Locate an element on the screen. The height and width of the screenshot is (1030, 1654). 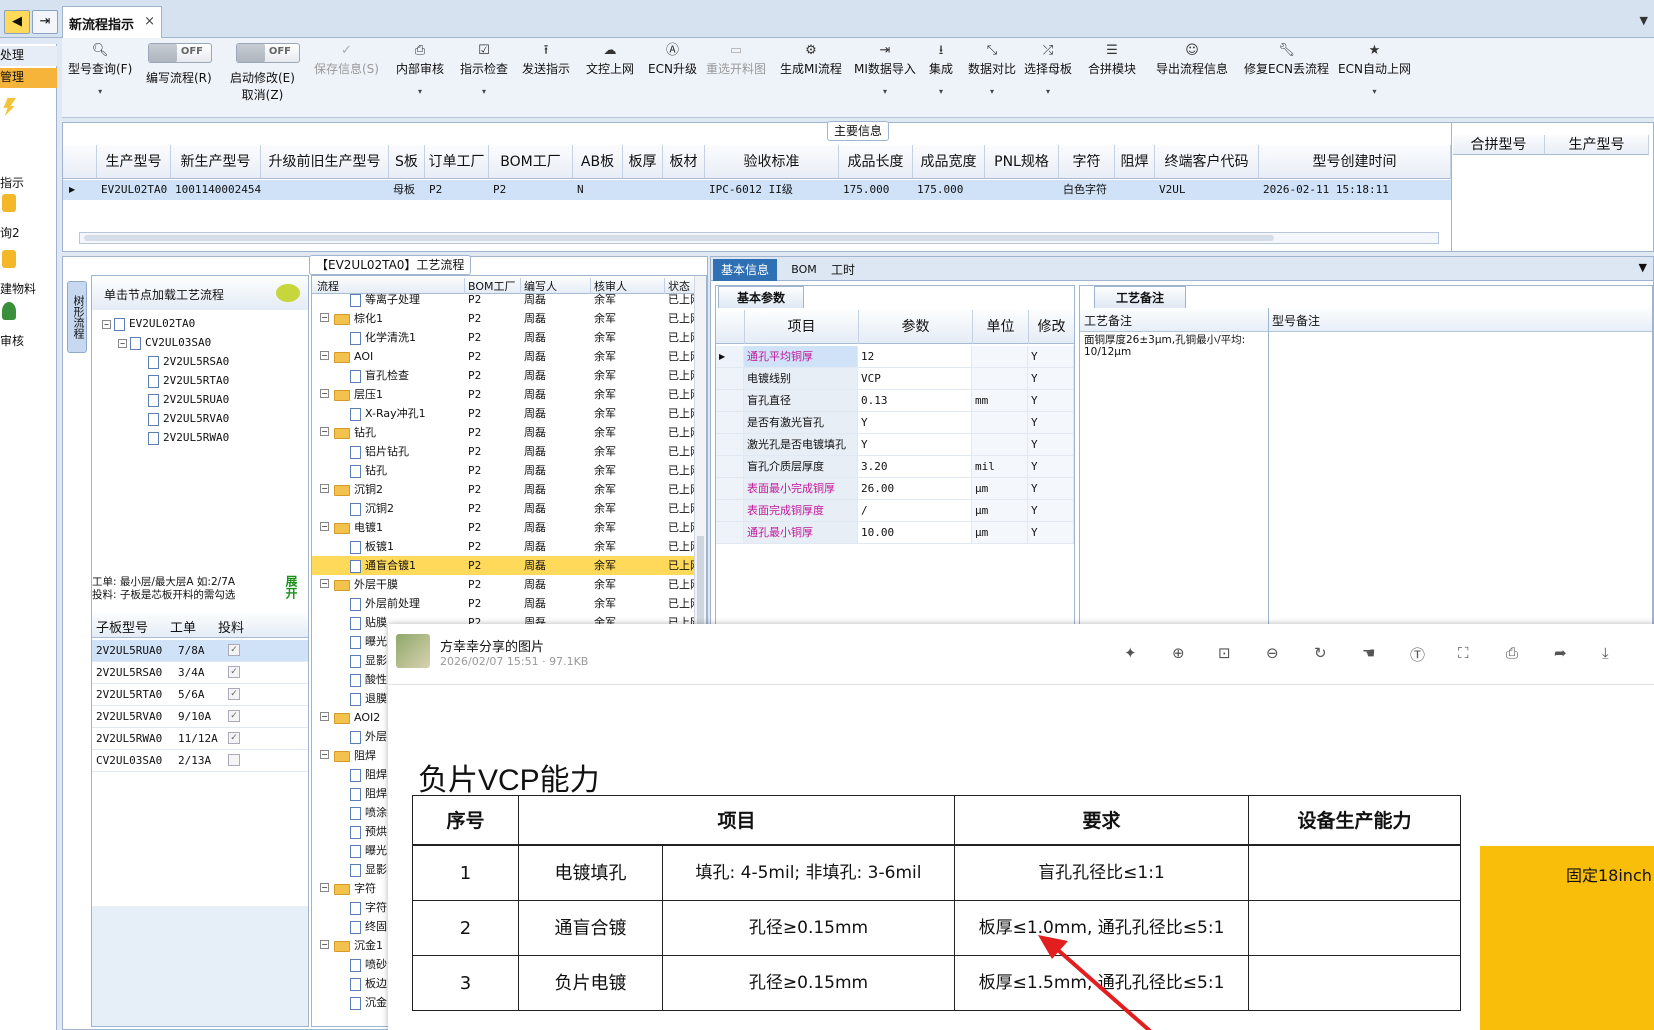
grid-cell: P2 is located at coordinates (457, 190).